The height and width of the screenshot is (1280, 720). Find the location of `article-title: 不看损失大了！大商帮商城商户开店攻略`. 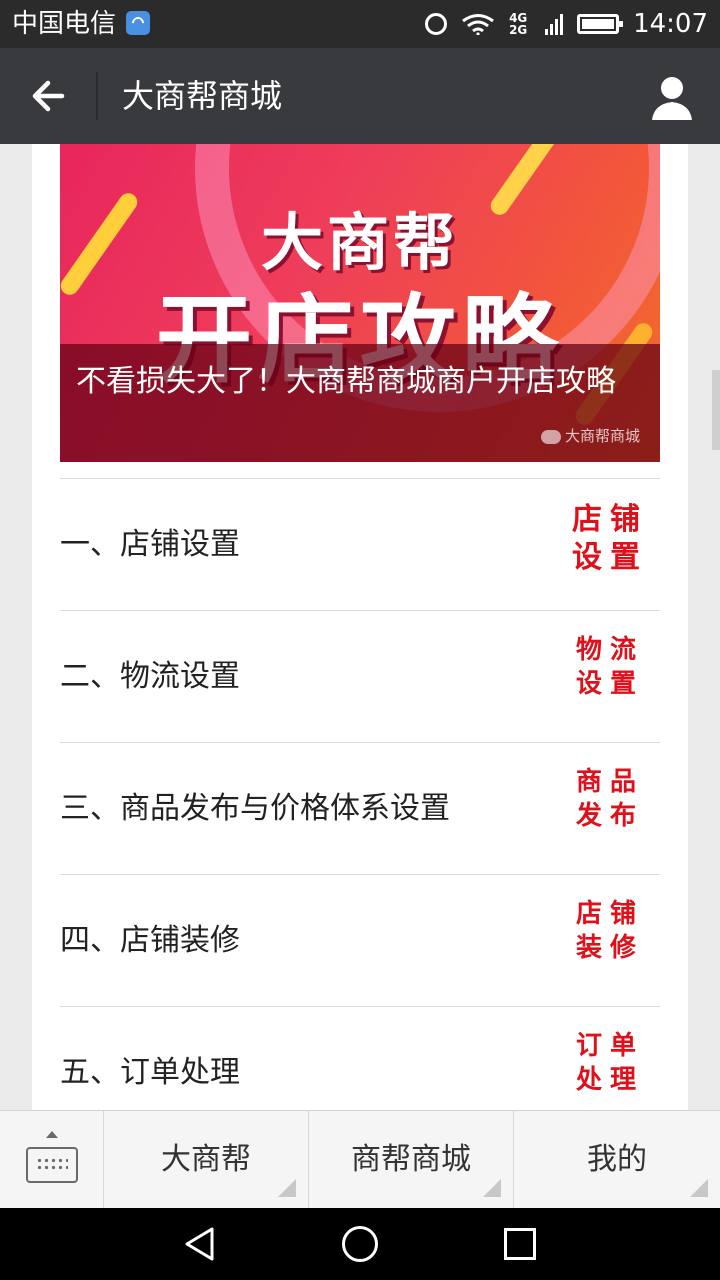

article-title: 不看损失大了！大商帮商城商户开店攻略 is located at coordinates (346, 381).